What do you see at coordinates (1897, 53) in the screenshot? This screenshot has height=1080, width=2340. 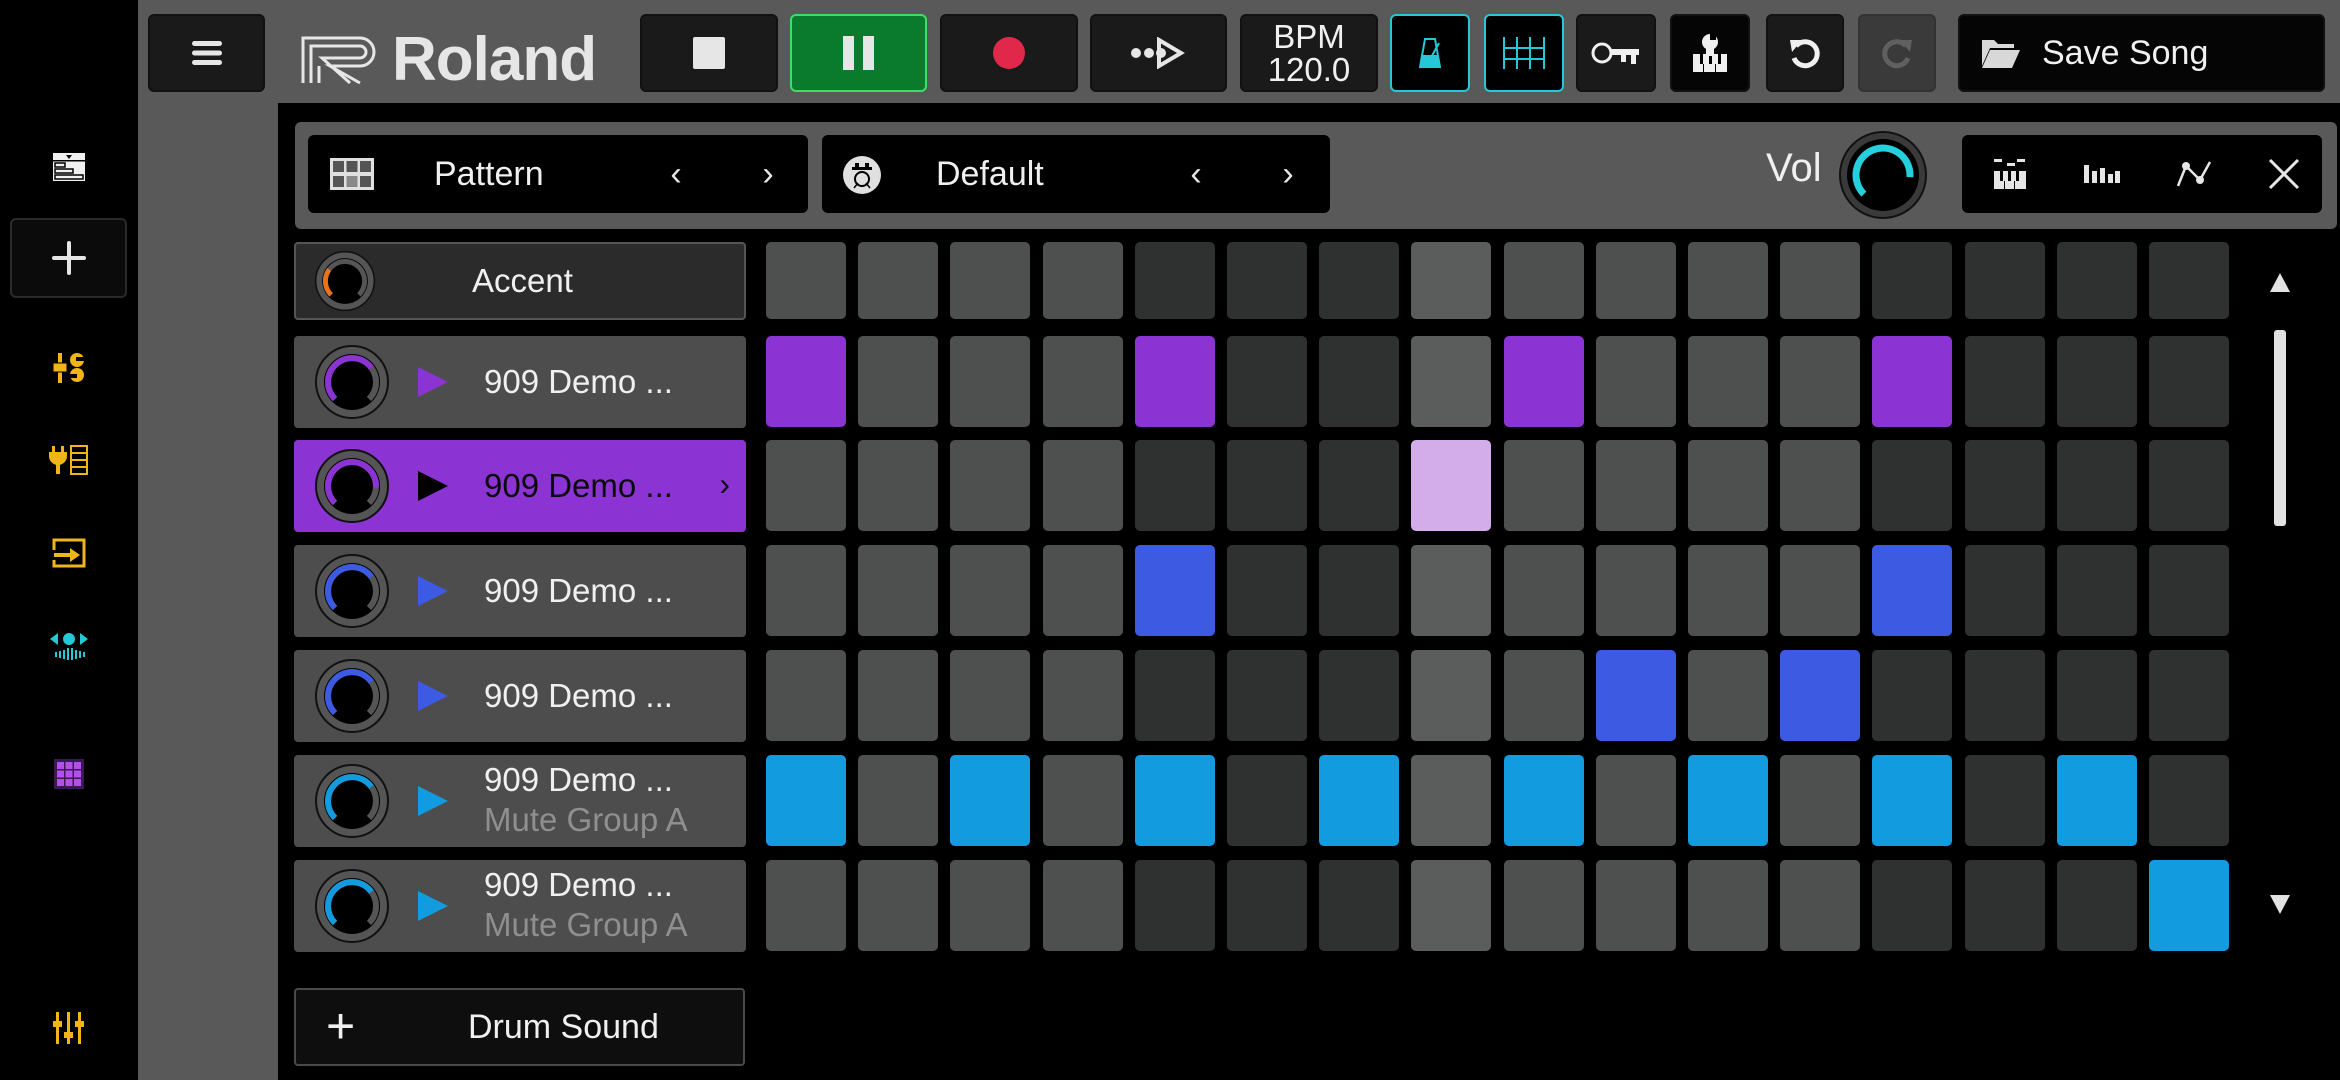 I see `redo-button` at bounding box center [1897, 53].